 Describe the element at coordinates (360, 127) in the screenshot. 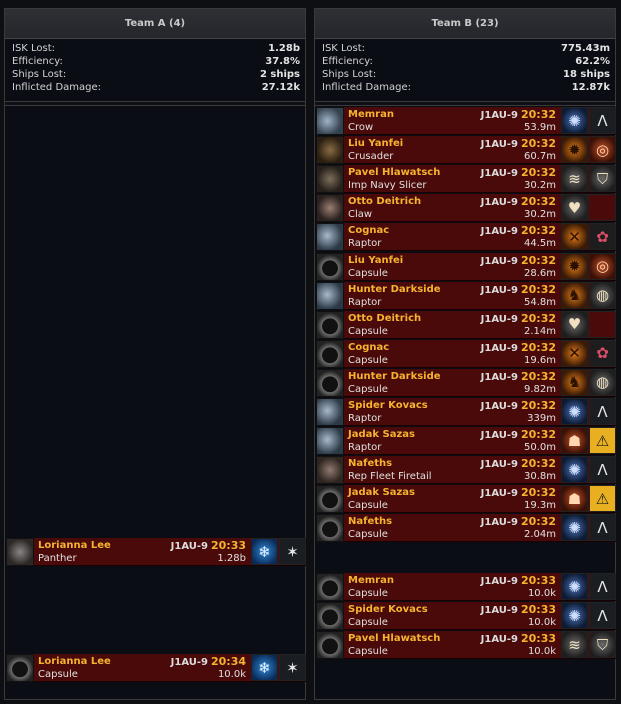

I see `ship-type: Crow` at that location.